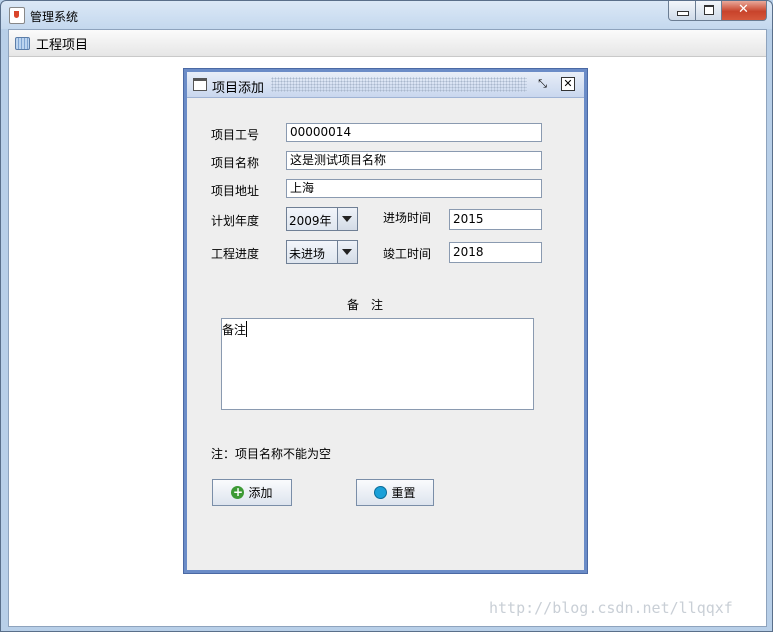  What do you see at coordinates (407, 254) in the screenshot?
I see `completion-time-label: 竣工时间` at bounding box center [407, 254].